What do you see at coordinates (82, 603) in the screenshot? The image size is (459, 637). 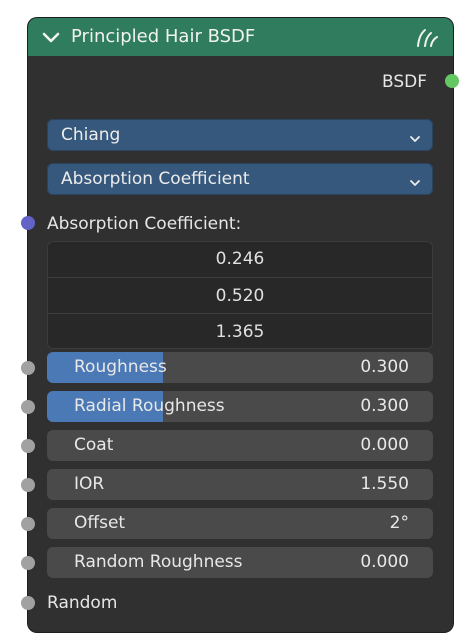 I see `random-input-label: Random` at bounding box center [82, 603].